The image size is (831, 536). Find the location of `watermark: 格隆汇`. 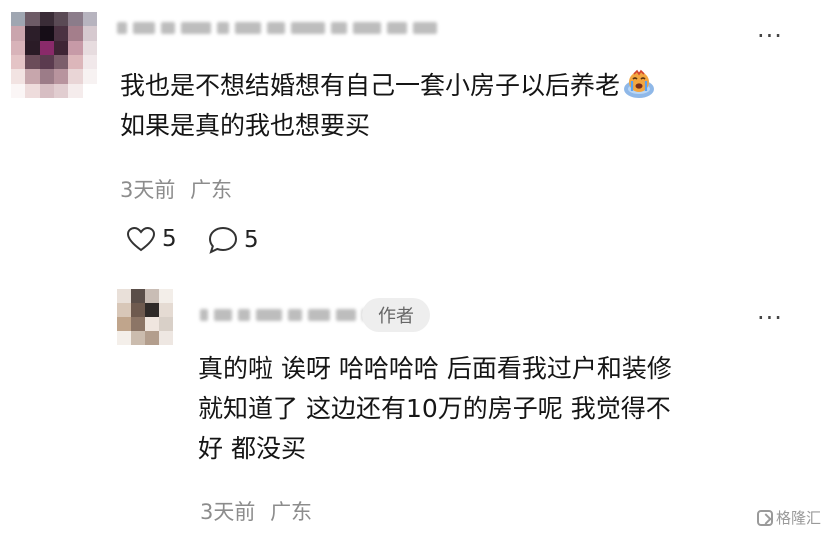

watermark: 格隆汇 is located at coordinates (788, 517).